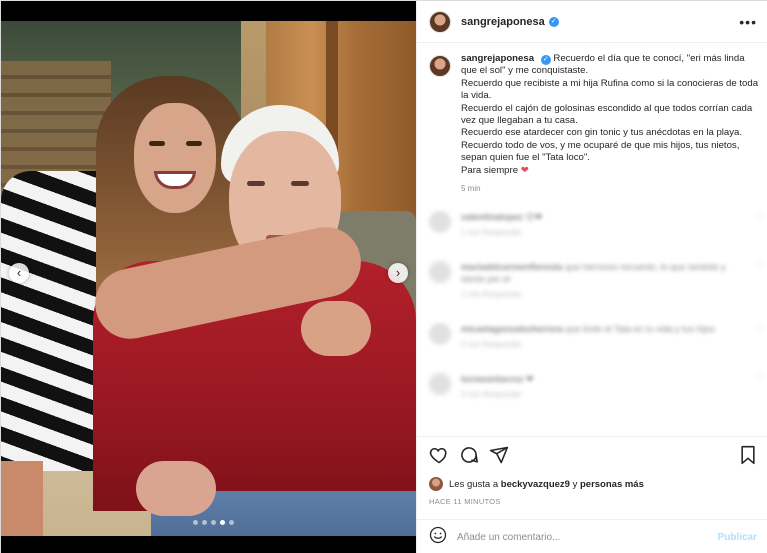  Describe the element at coordinates (497, 58) in the screenshot. I see `caption-username: sangrejaponesa` at that location.